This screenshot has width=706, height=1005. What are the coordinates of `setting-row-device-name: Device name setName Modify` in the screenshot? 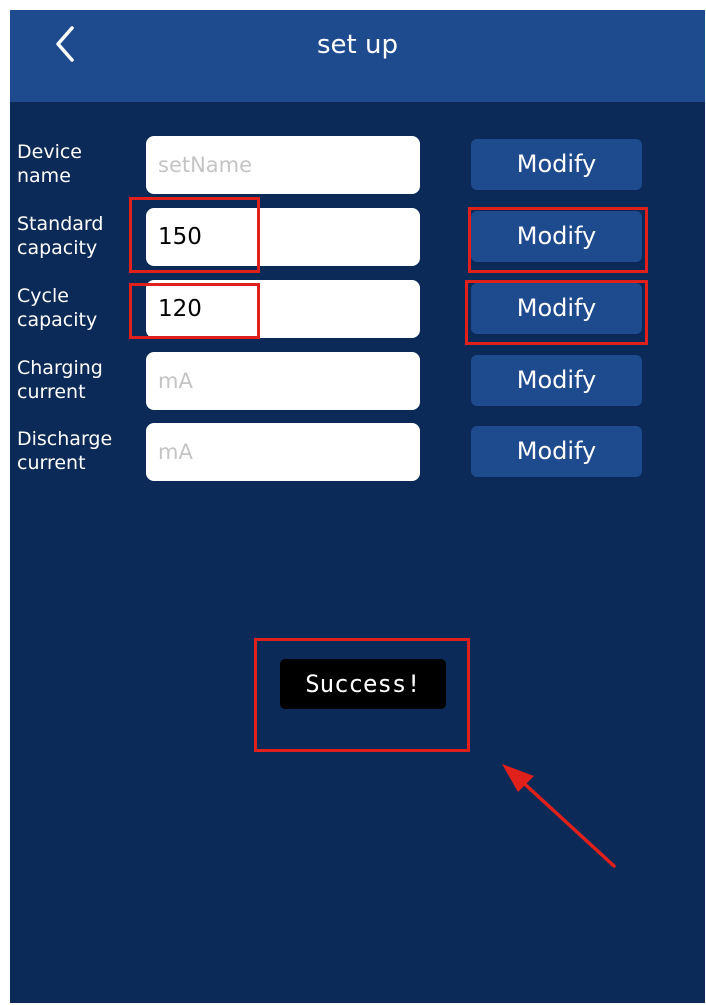 It's located at (357, 165).